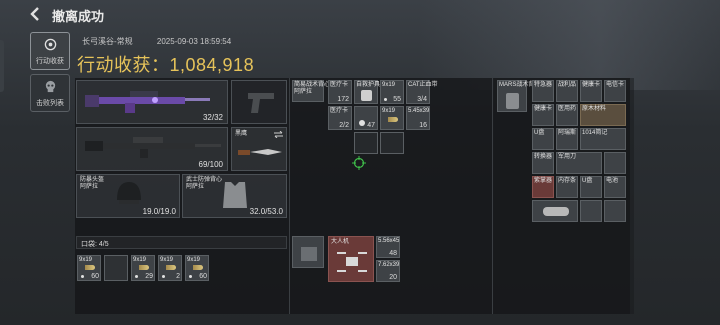 The image size is (720, 325). I want to click on item-count: 55, so click(397, 99).